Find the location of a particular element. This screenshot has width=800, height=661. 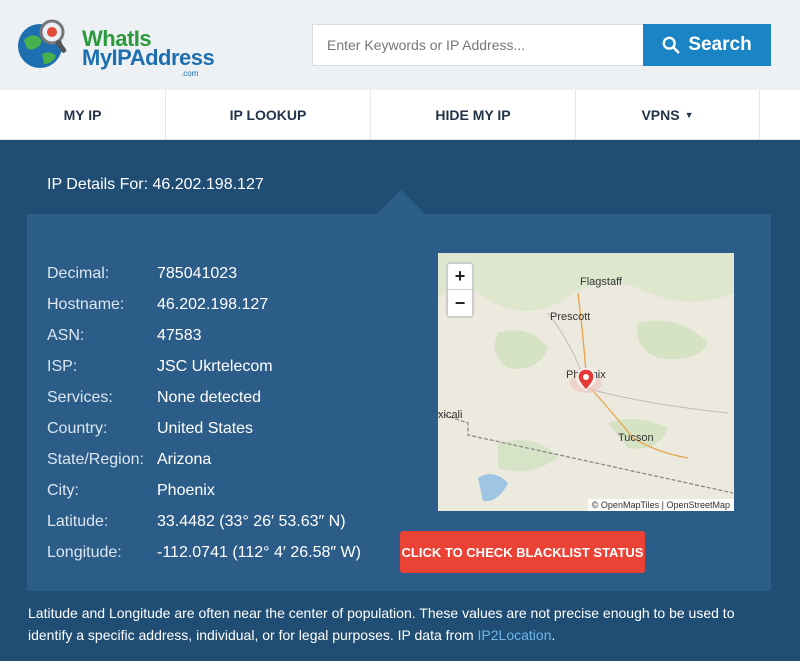

detail-label: Latitude: is located at coordinates (78, 521).